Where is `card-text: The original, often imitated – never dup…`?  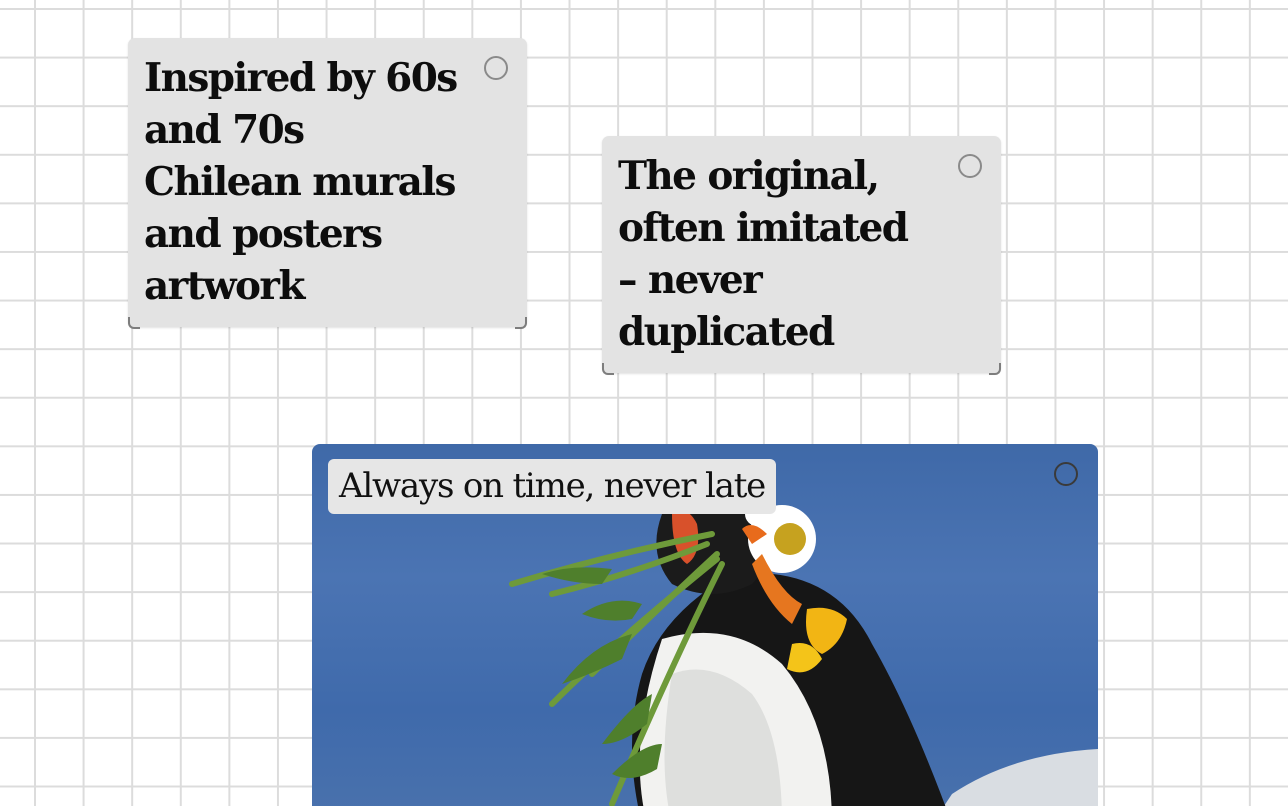 card-text: The original, often imitated – never dup… is located at coordinates (763, 254).